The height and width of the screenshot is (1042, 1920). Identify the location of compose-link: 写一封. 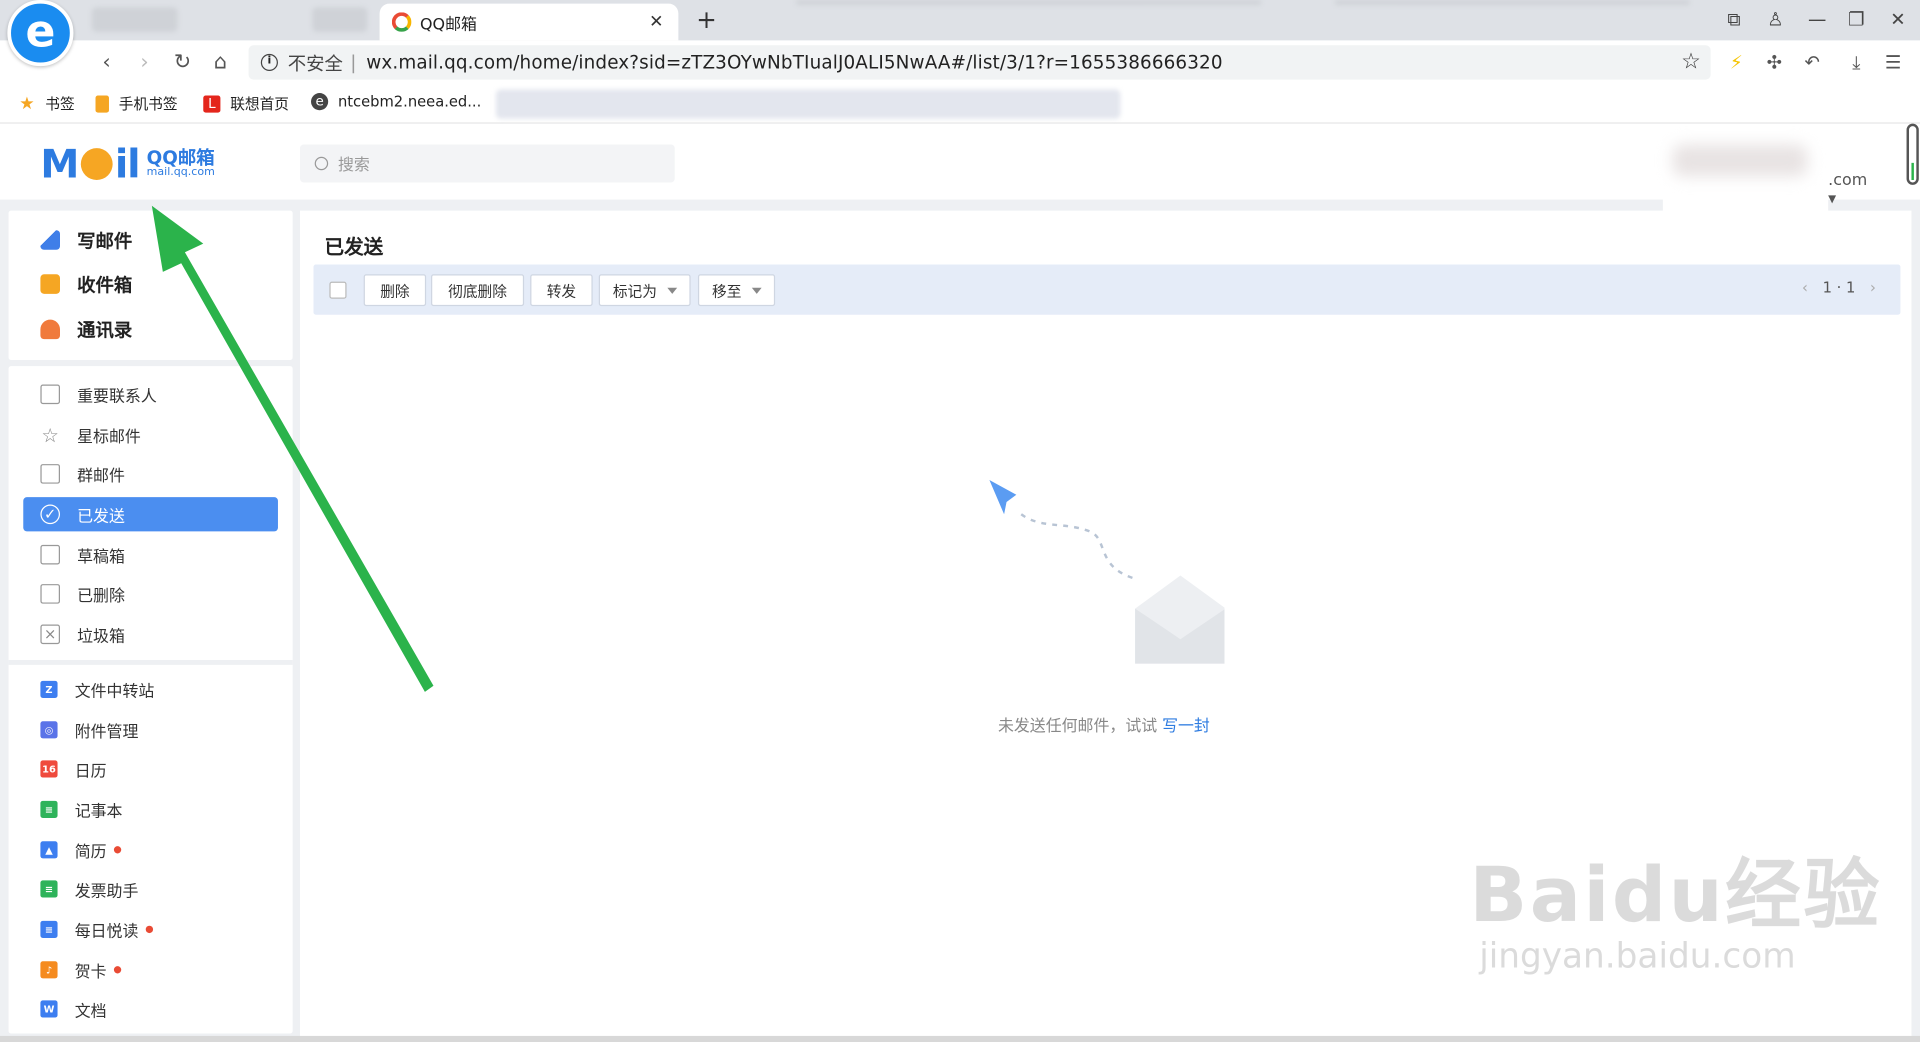
(1186, 727).